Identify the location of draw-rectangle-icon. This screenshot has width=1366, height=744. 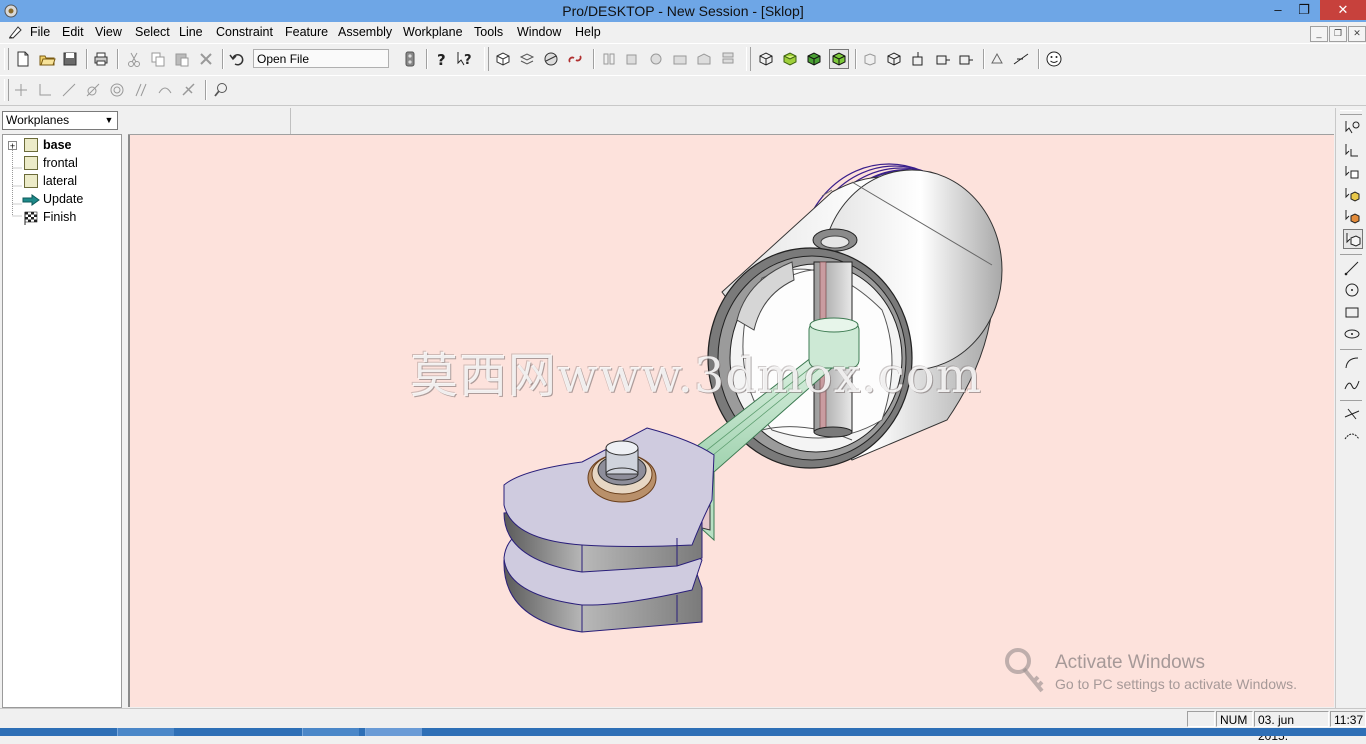
(1352, 312).